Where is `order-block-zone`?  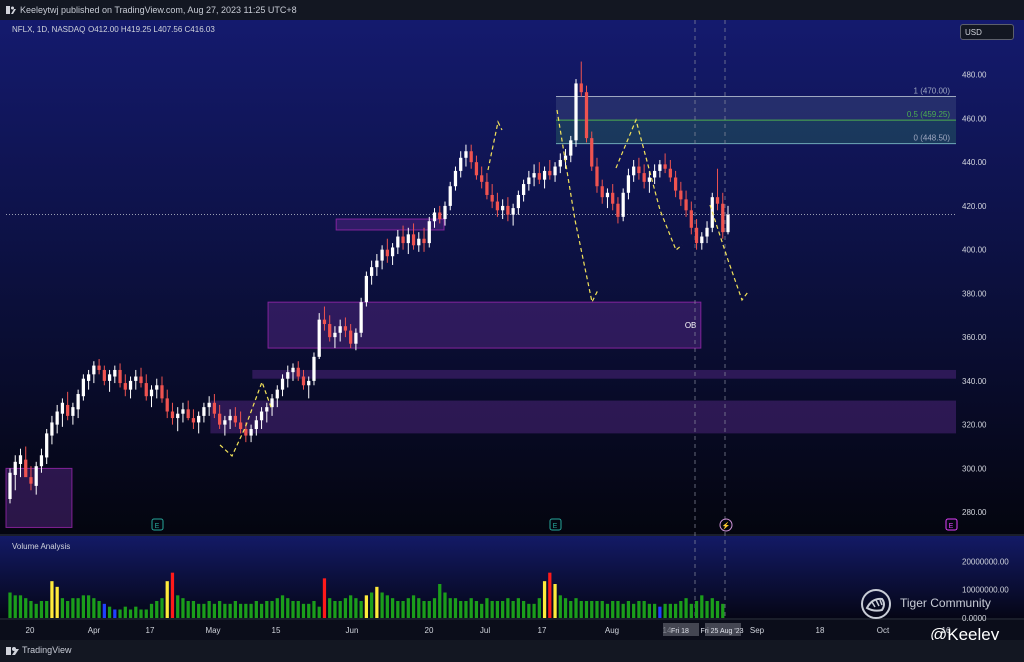 order-block-zone is located at coordinates (583, 417).